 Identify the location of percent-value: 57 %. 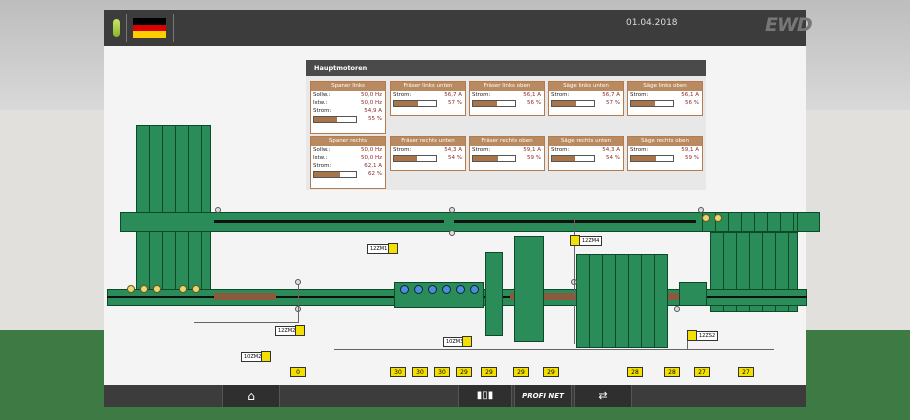
(455, 103).